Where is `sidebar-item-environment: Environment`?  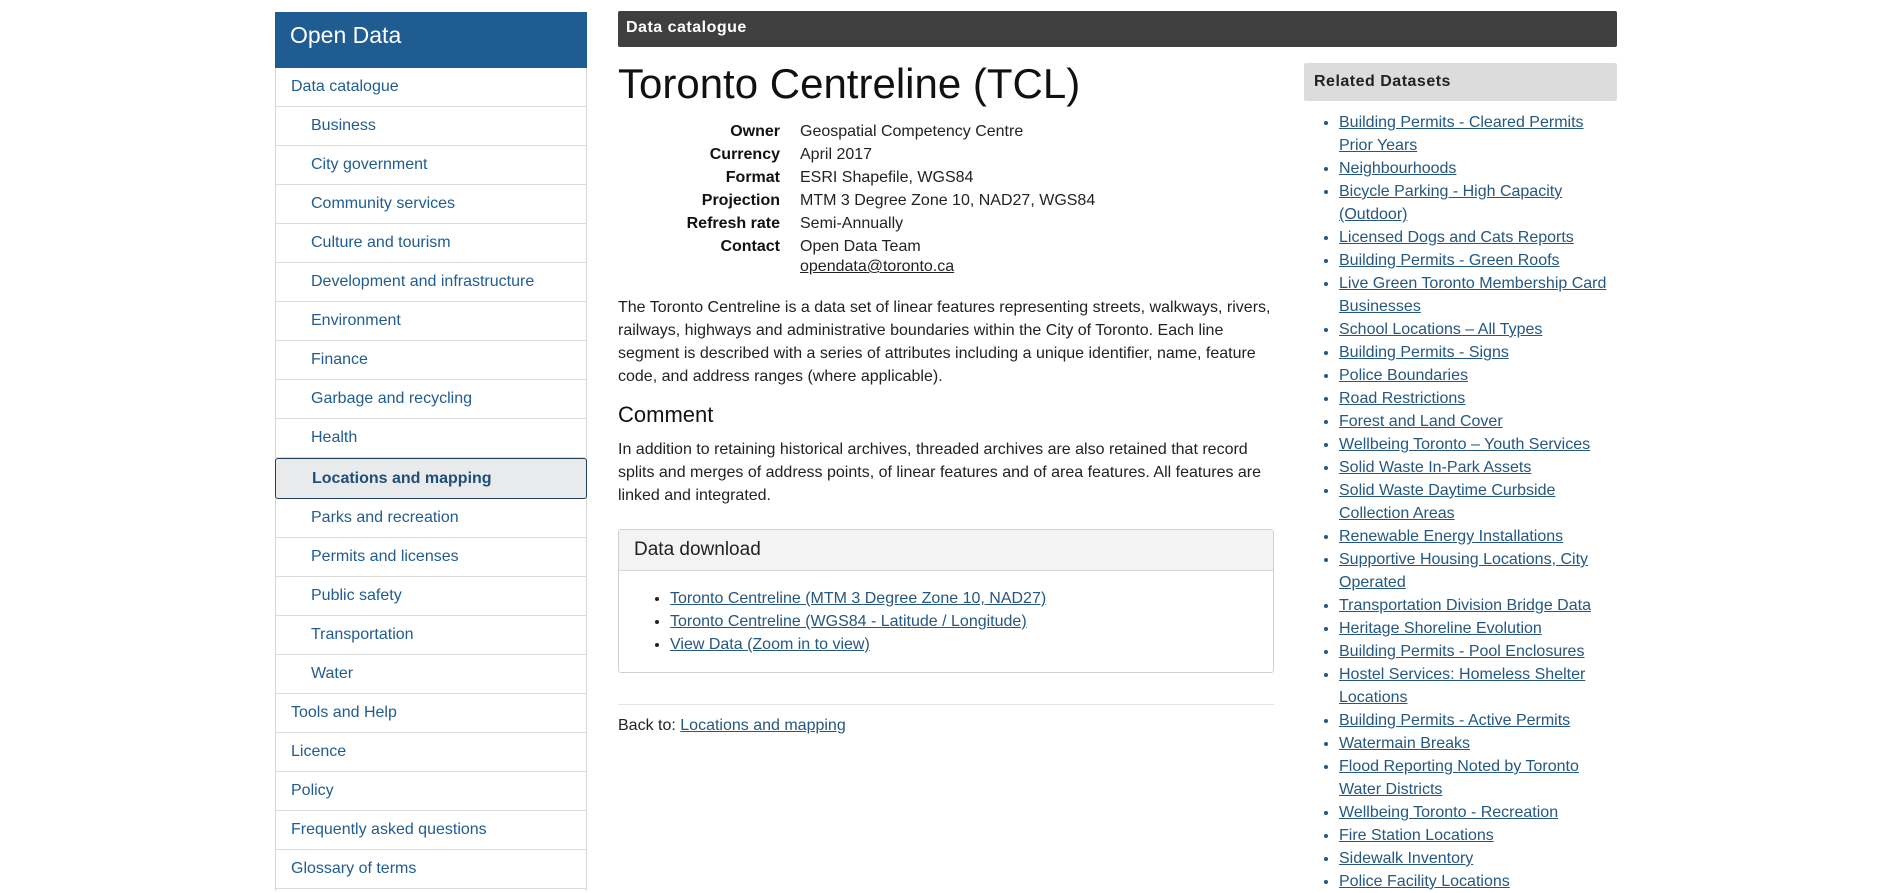
sidebar-item-environment: Environment is located at coordinates (431, 321).